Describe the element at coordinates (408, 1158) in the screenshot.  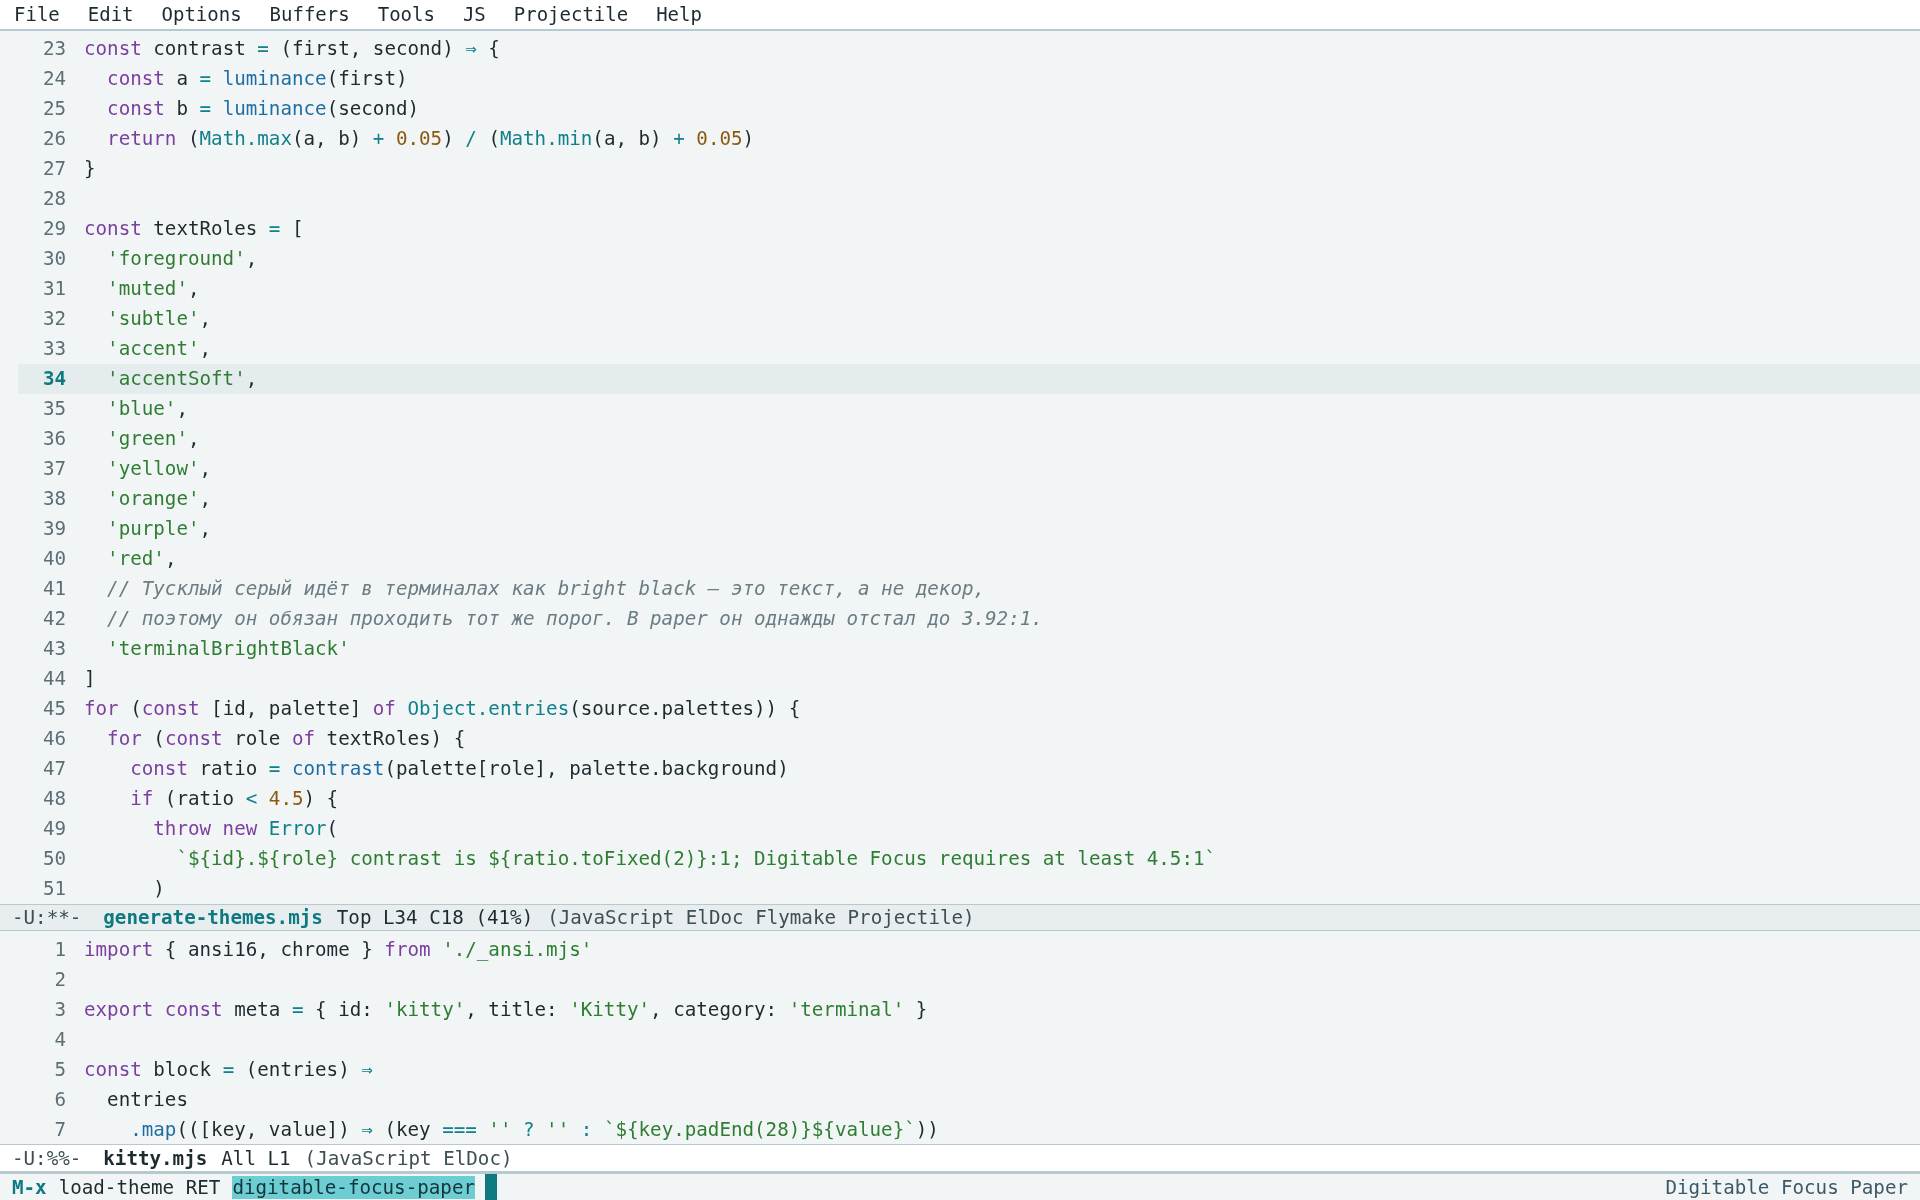
I see `mode-list: (JavaScript ElDoc)` at that location.